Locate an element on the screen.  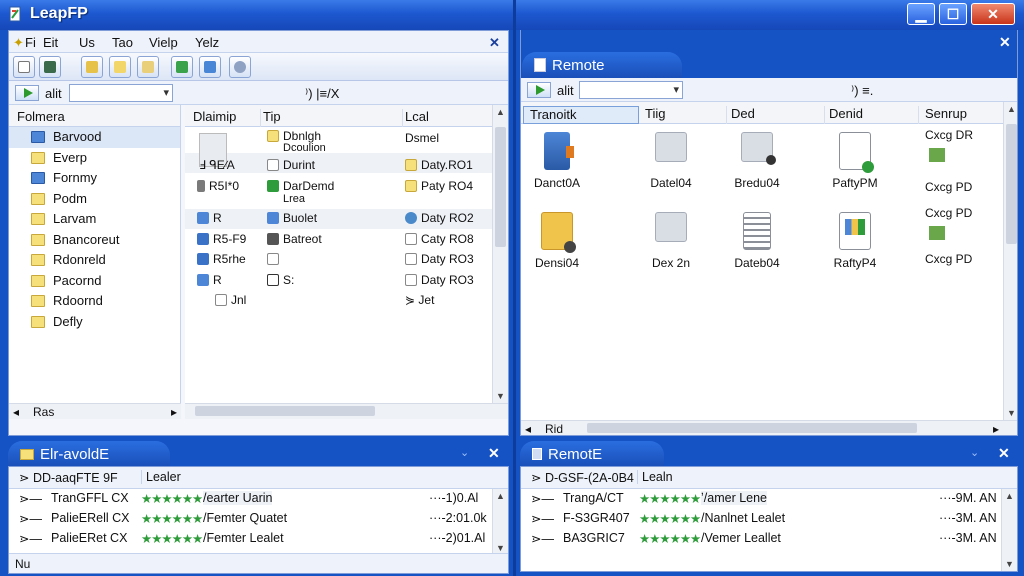
file-type-cell: Batreot is located at coordinates (294, 239).